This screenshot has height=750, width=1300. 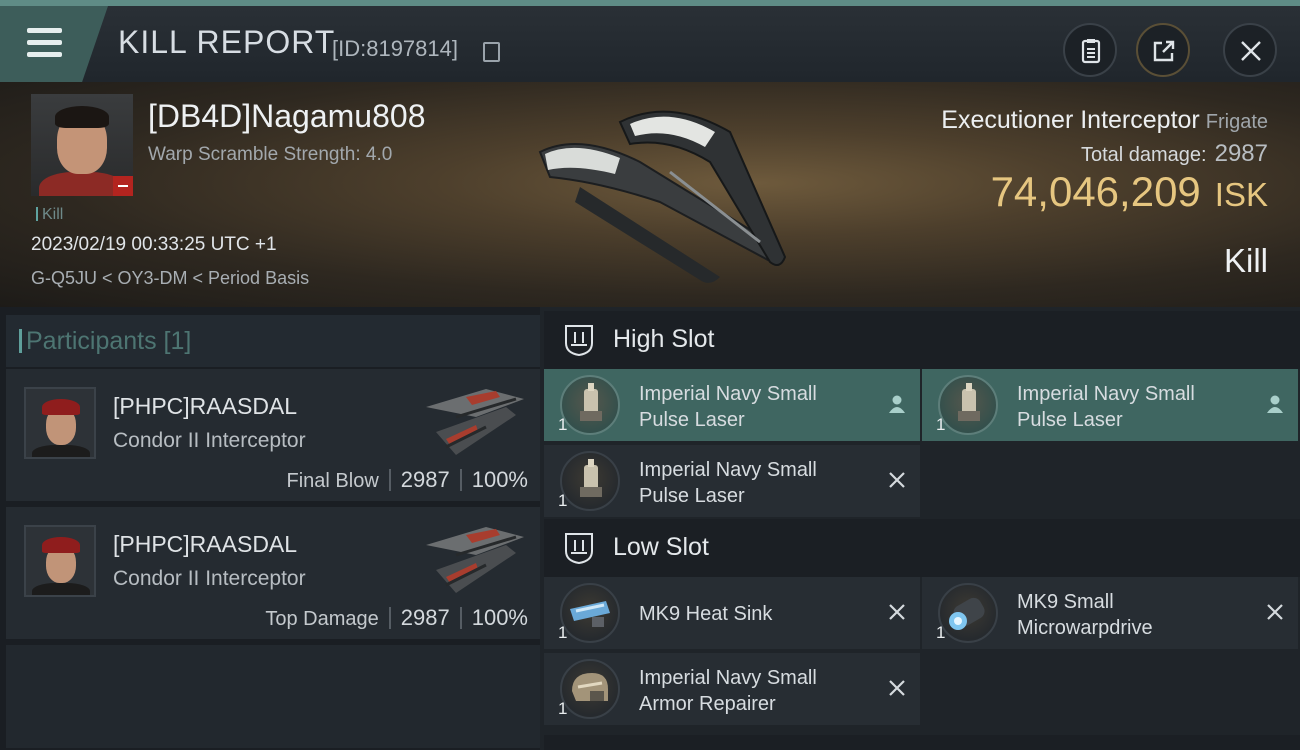 What do you see at coordinates (44, 43) in the screenshot?
I see `menu-icon` at bounding box center [44, 43].